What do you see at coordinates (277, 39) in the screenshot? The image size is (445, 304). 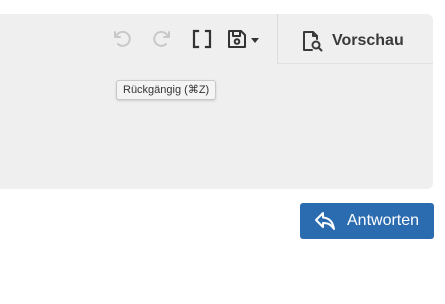 I see `toolbar-divider` at bounding box center [277, 39].